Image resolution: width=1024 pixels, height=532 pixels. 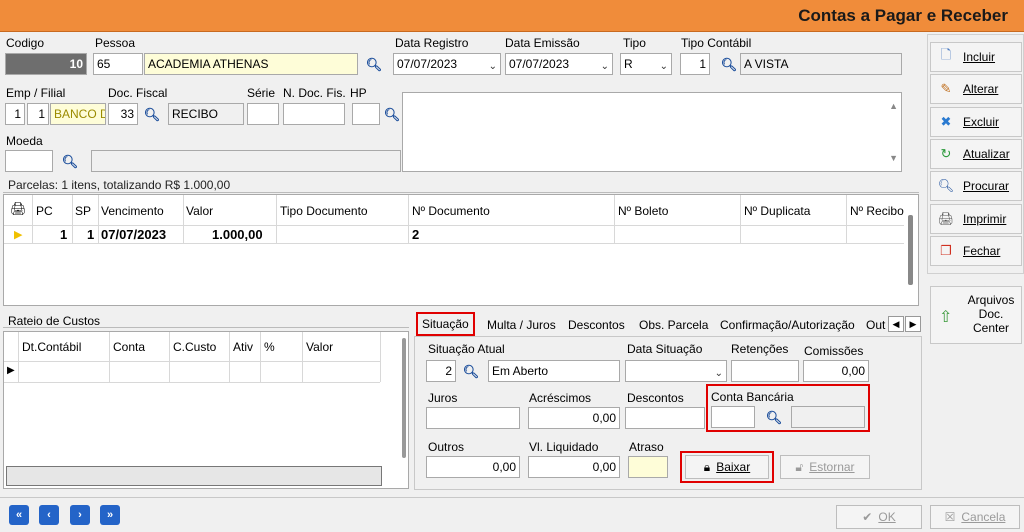 What do you see at coordinates (446, 447) in the screenshot?
I see `outros-label: Outros` at bounding box center [446, 447].